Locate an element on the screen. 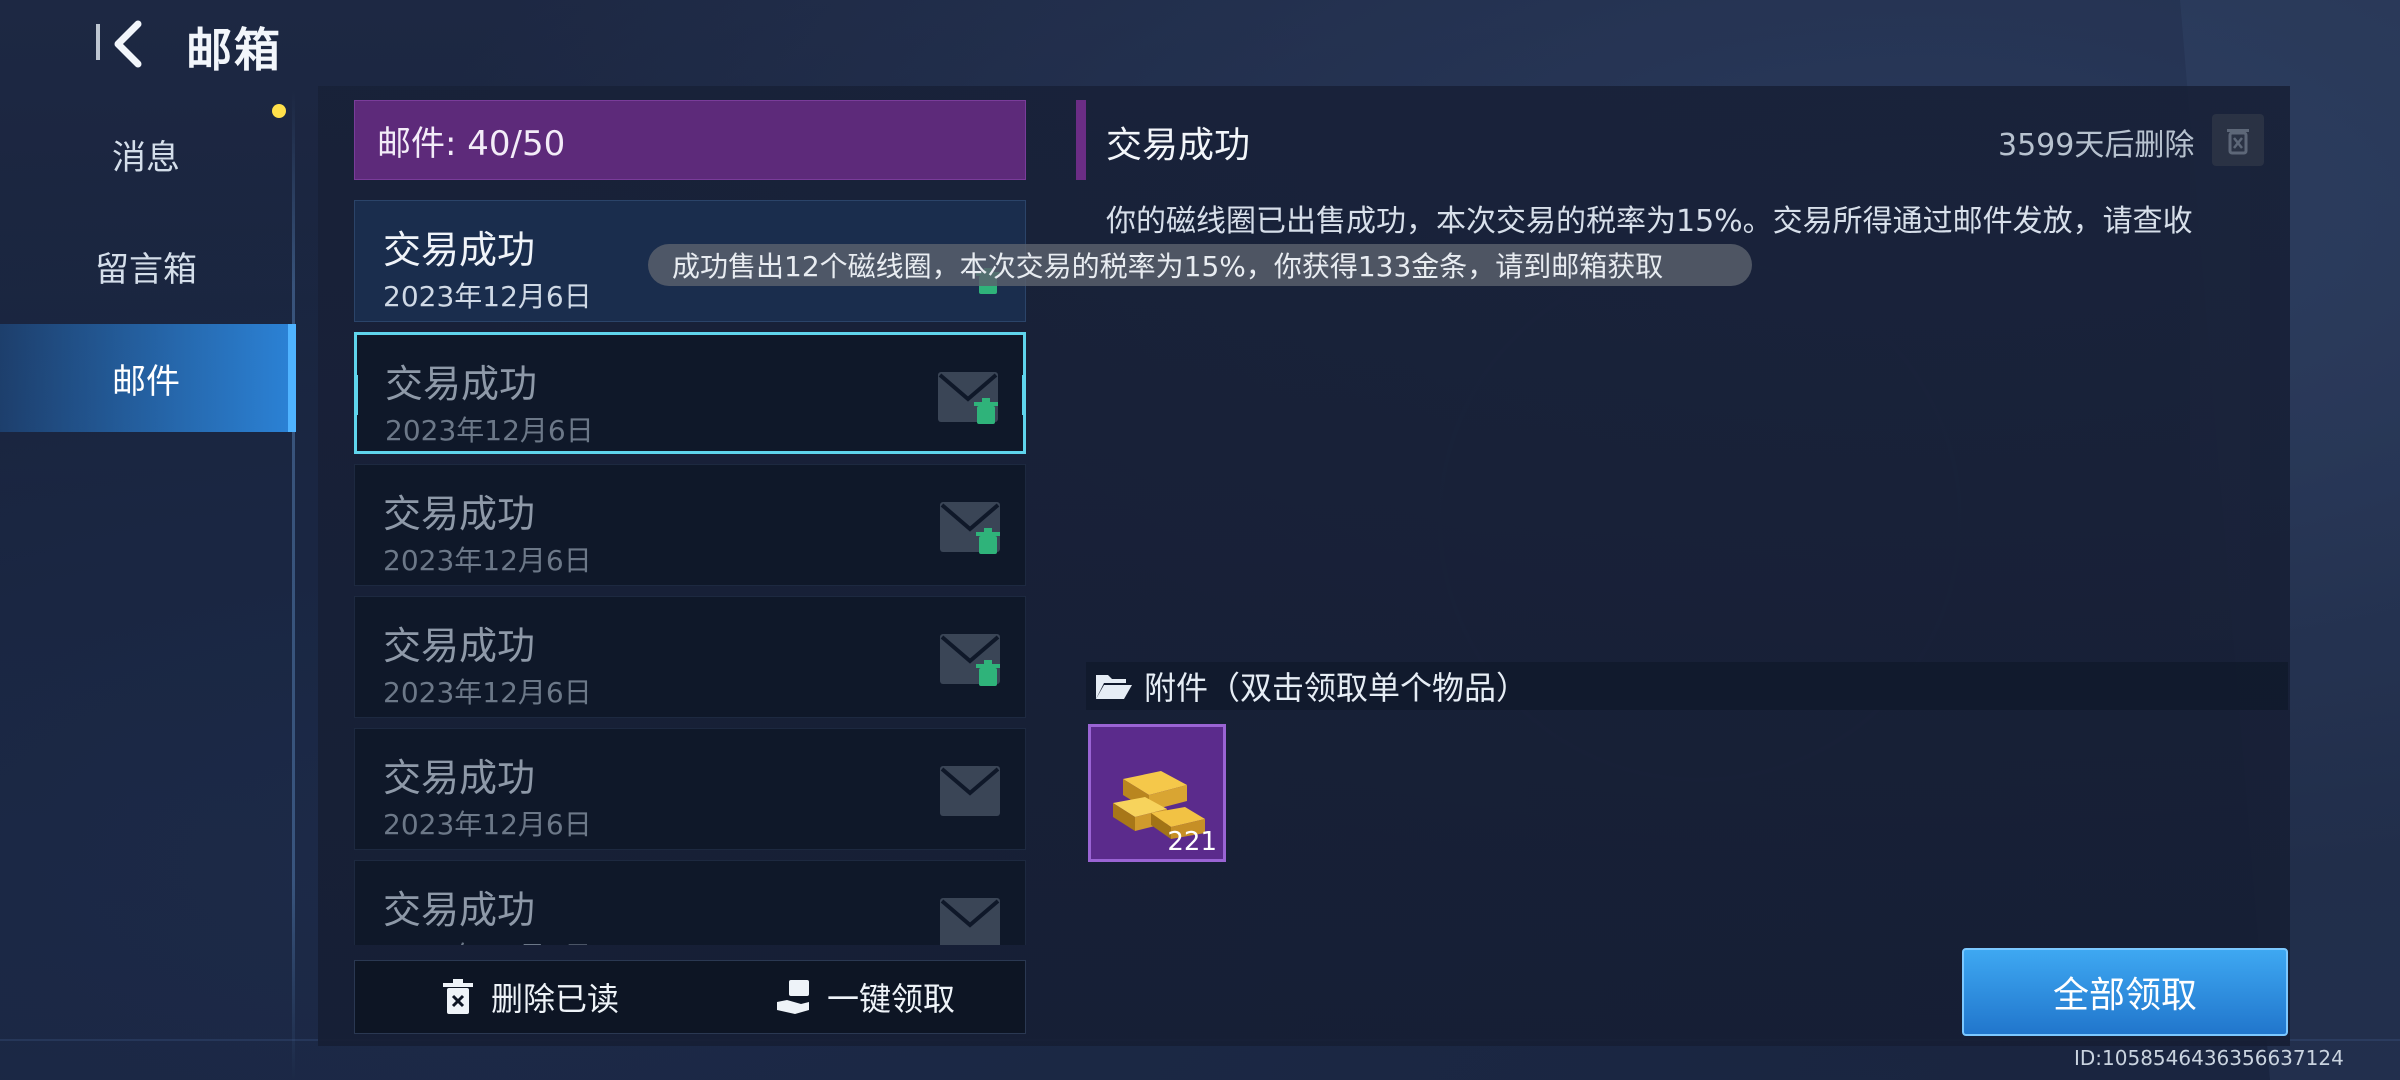 The image size is (2400, 1080). detail-accent-bar is located at coordinates (1081, 140).